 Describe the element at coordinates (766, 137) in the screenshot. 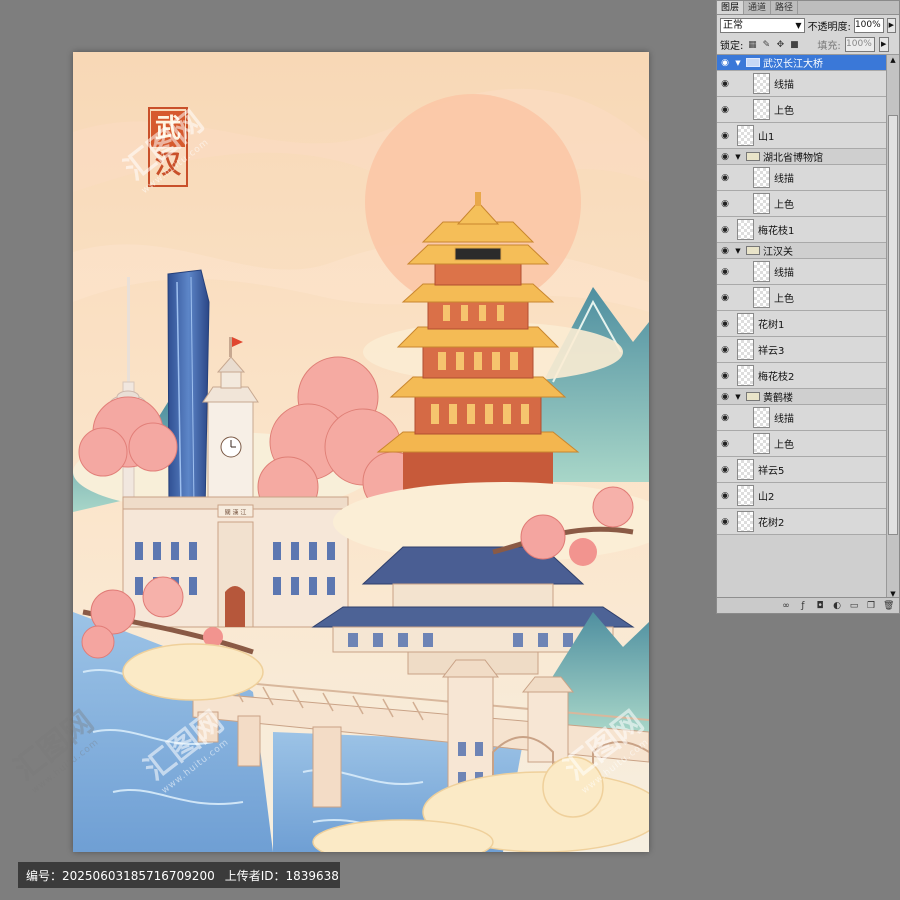

I see `layer-name: 山1` at that location.